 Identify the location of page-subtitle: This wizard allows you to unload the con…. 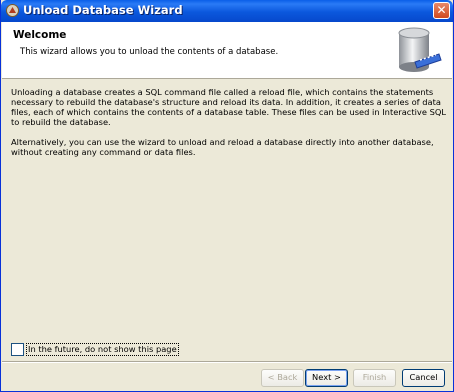
(149, 52).